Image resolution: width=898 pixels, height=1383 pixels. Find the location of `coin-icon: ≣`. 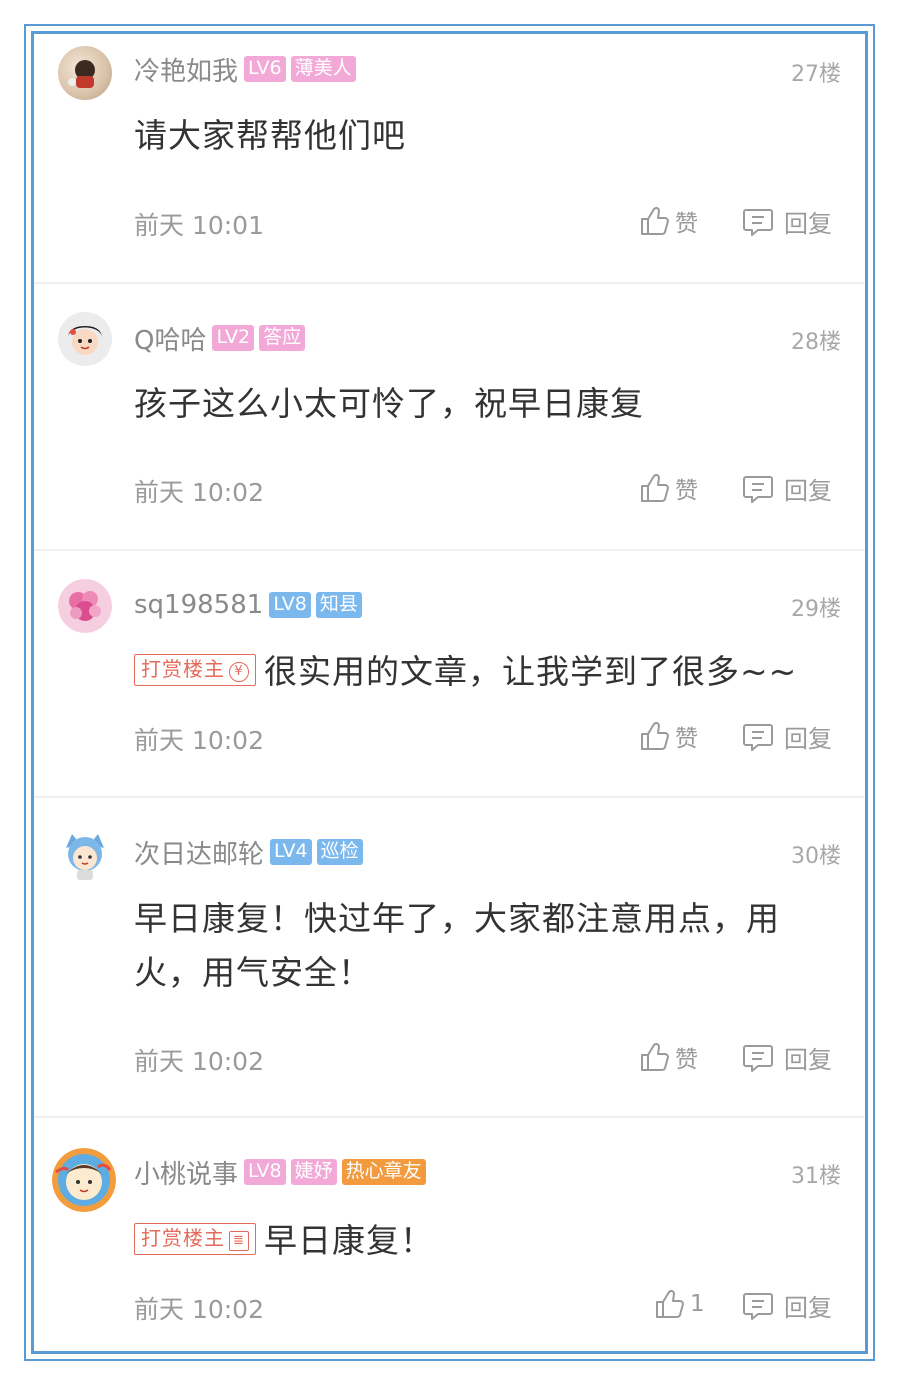

coin-icon: ≣ is located at coordinates (239, 1240).